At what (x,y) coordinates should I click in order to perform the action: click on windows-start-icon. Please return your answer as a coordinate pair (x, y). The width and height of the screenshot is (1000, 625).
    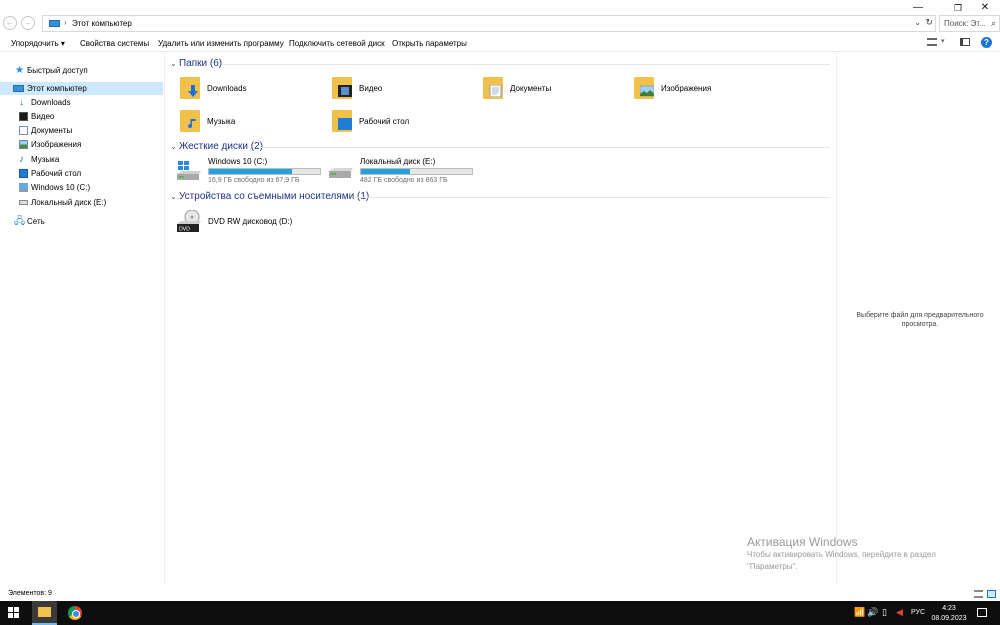
    Looking at the image, I should click on (14, 613).